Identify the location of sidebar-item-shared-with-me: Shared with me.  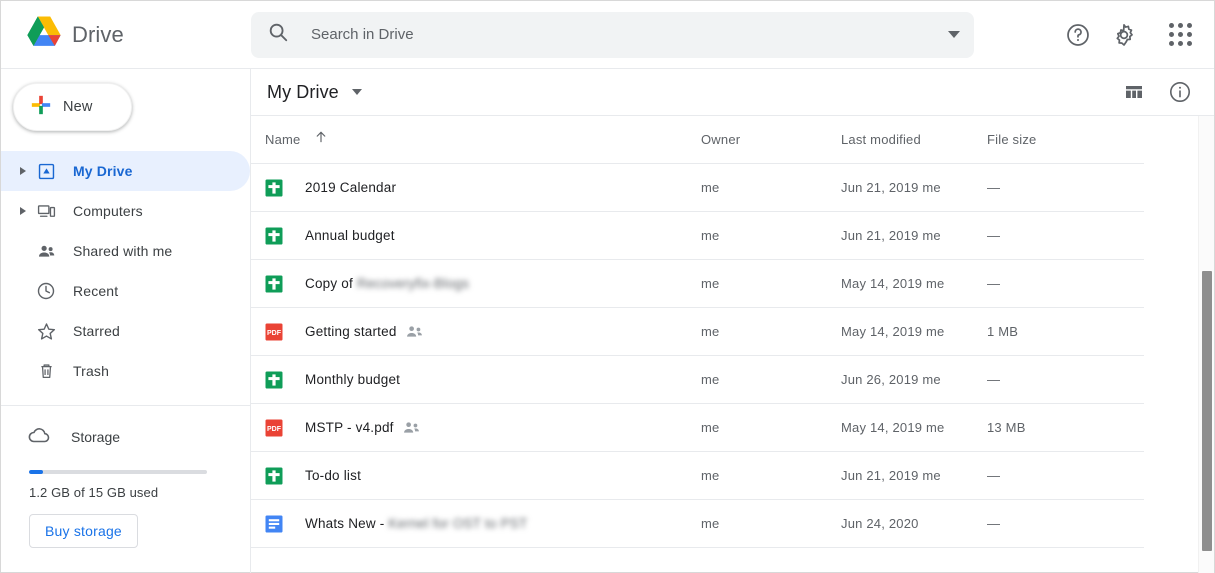
(125, 251).